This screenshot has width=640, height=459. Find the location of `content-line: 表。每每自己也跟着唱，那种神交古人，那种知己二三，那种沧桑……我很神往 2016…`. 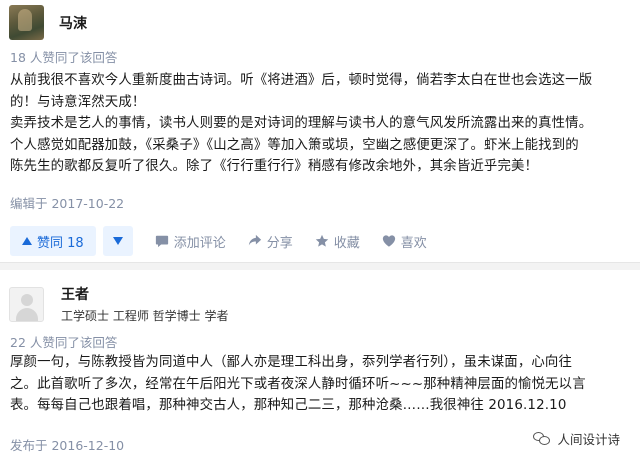

content-line: 表。每每自己也跟着唱，那种神交古人，那种知己二三，那种沧桑……我很神往 2016… is located at coordinates (288, 405).